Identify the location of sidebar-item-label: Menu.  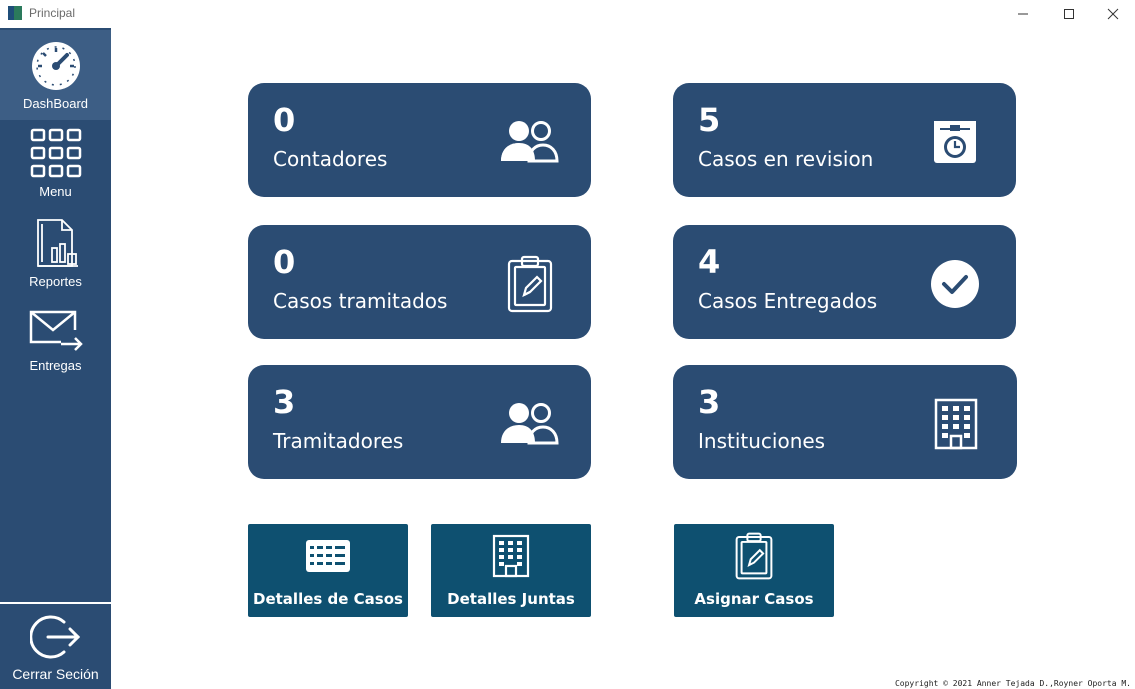
(55, 191).